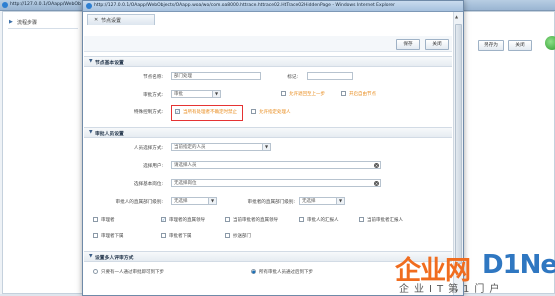 The width and height of the screenshot is (555, 296). Describe the element at coordinates (132, 272) in the screenshot. I see `any-one-label: 只要有一人通过审批即可到下步` at that location.